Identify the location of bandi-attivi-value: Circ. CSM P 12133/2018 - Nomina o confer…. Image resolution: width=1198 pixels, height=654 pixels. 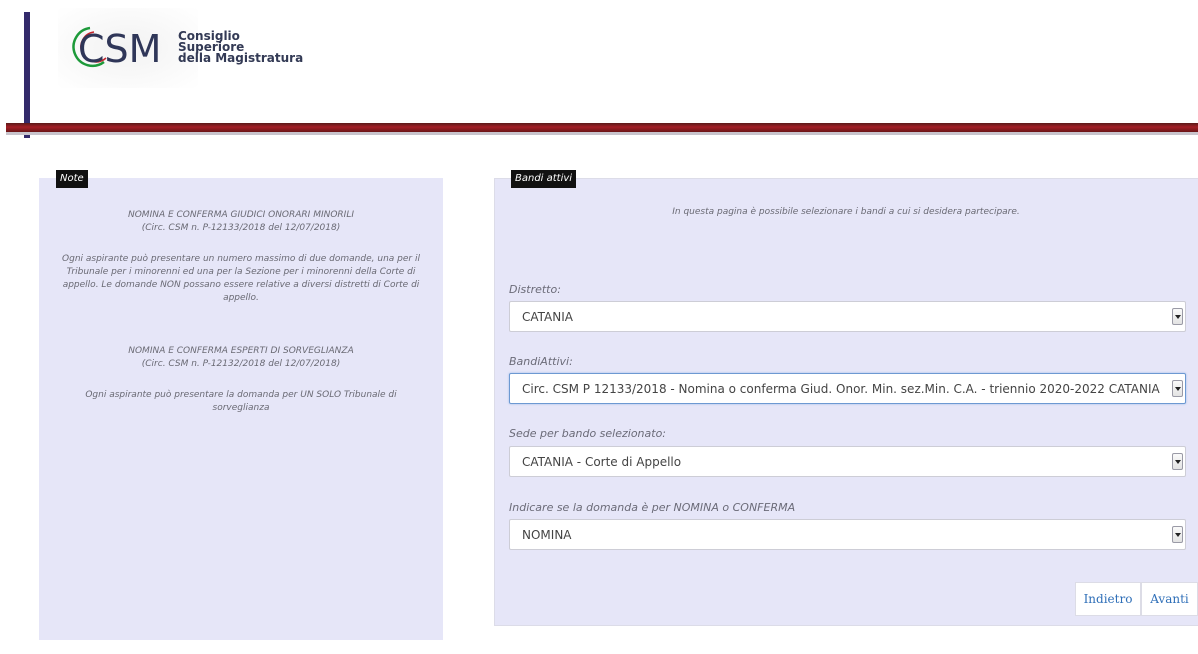
(841, 389).